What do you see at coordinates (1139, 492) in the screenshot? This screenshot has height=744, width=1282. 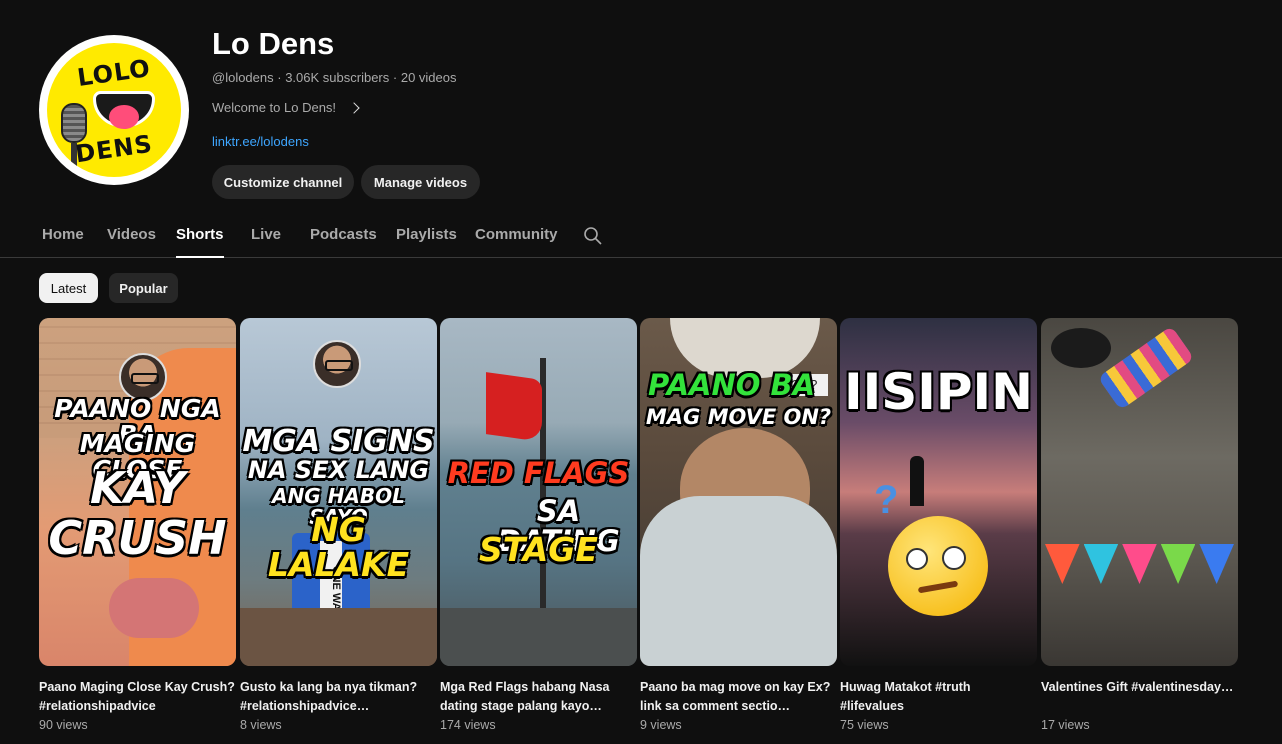 I see `short-thumbnail` at bounding box center [1139, 492].